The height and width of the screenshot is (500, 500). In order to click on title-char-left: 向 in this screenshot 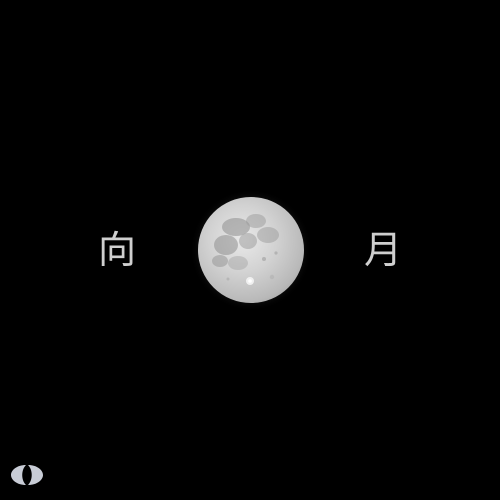, I will do `click(117, 250)`.